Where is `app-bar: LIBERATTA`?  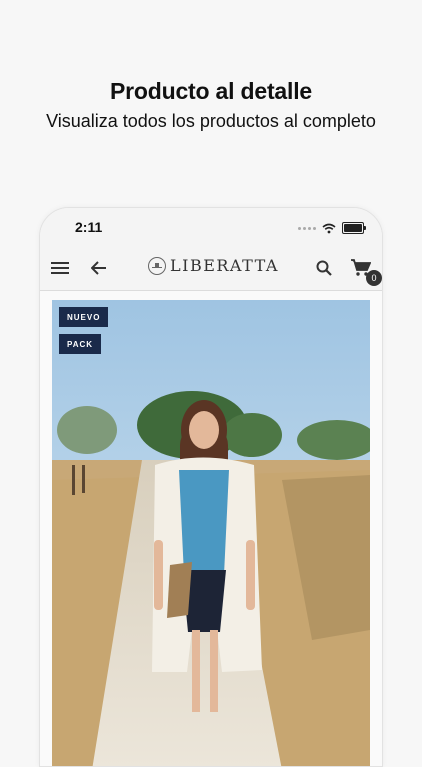
app-bar: LIBERATTA is located at coordinates (211, 268).